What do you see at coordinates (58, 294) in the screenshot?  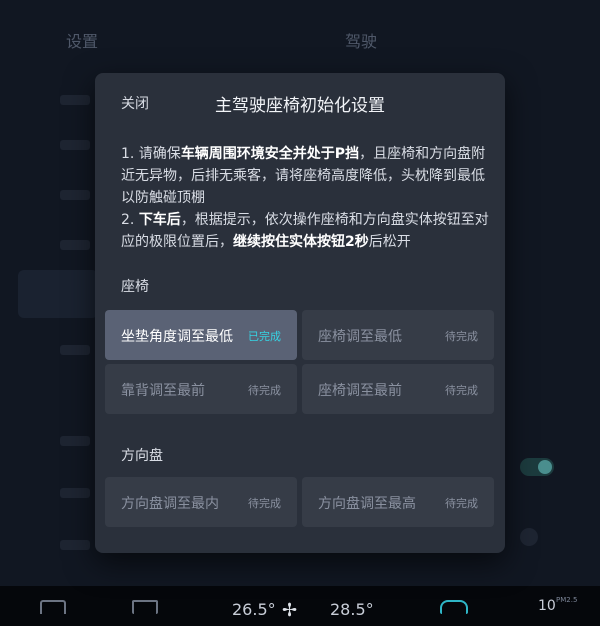 I see `background-sidebar-selected` at bounding box center [58, 294].